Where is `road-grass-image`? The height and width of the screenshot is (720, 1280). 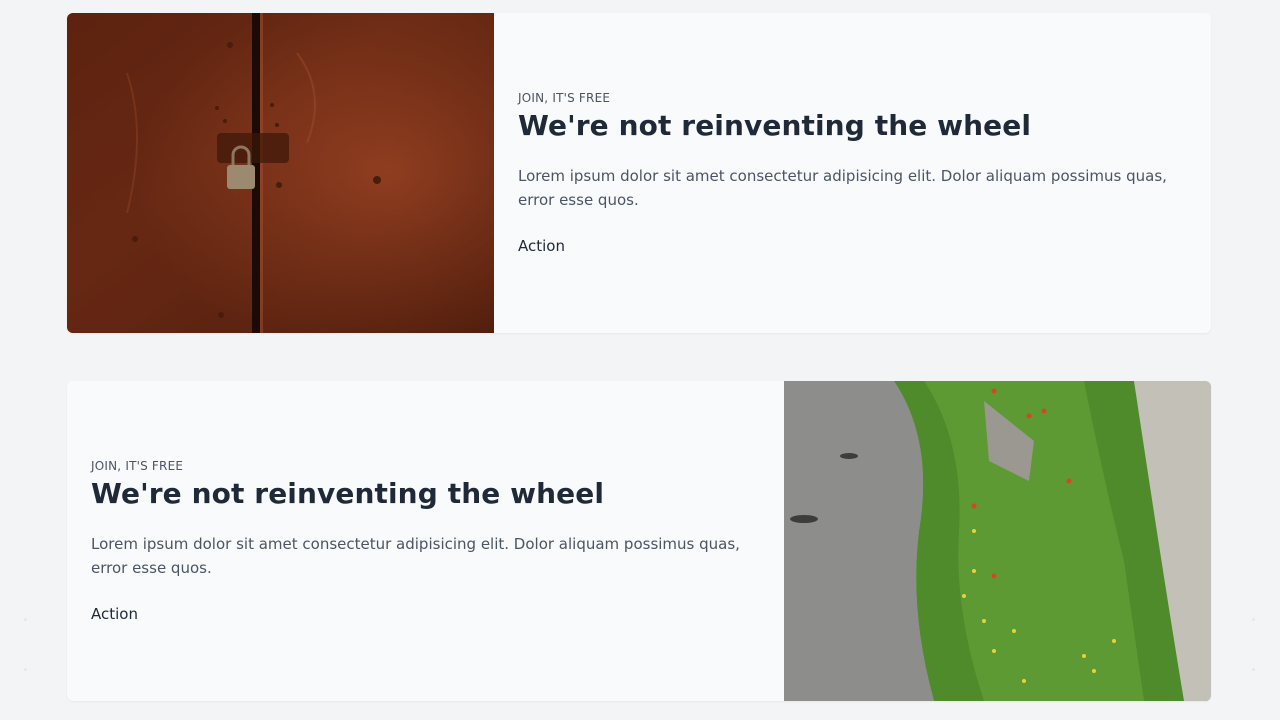
road-grass-image is located at coordinates (997, 541).